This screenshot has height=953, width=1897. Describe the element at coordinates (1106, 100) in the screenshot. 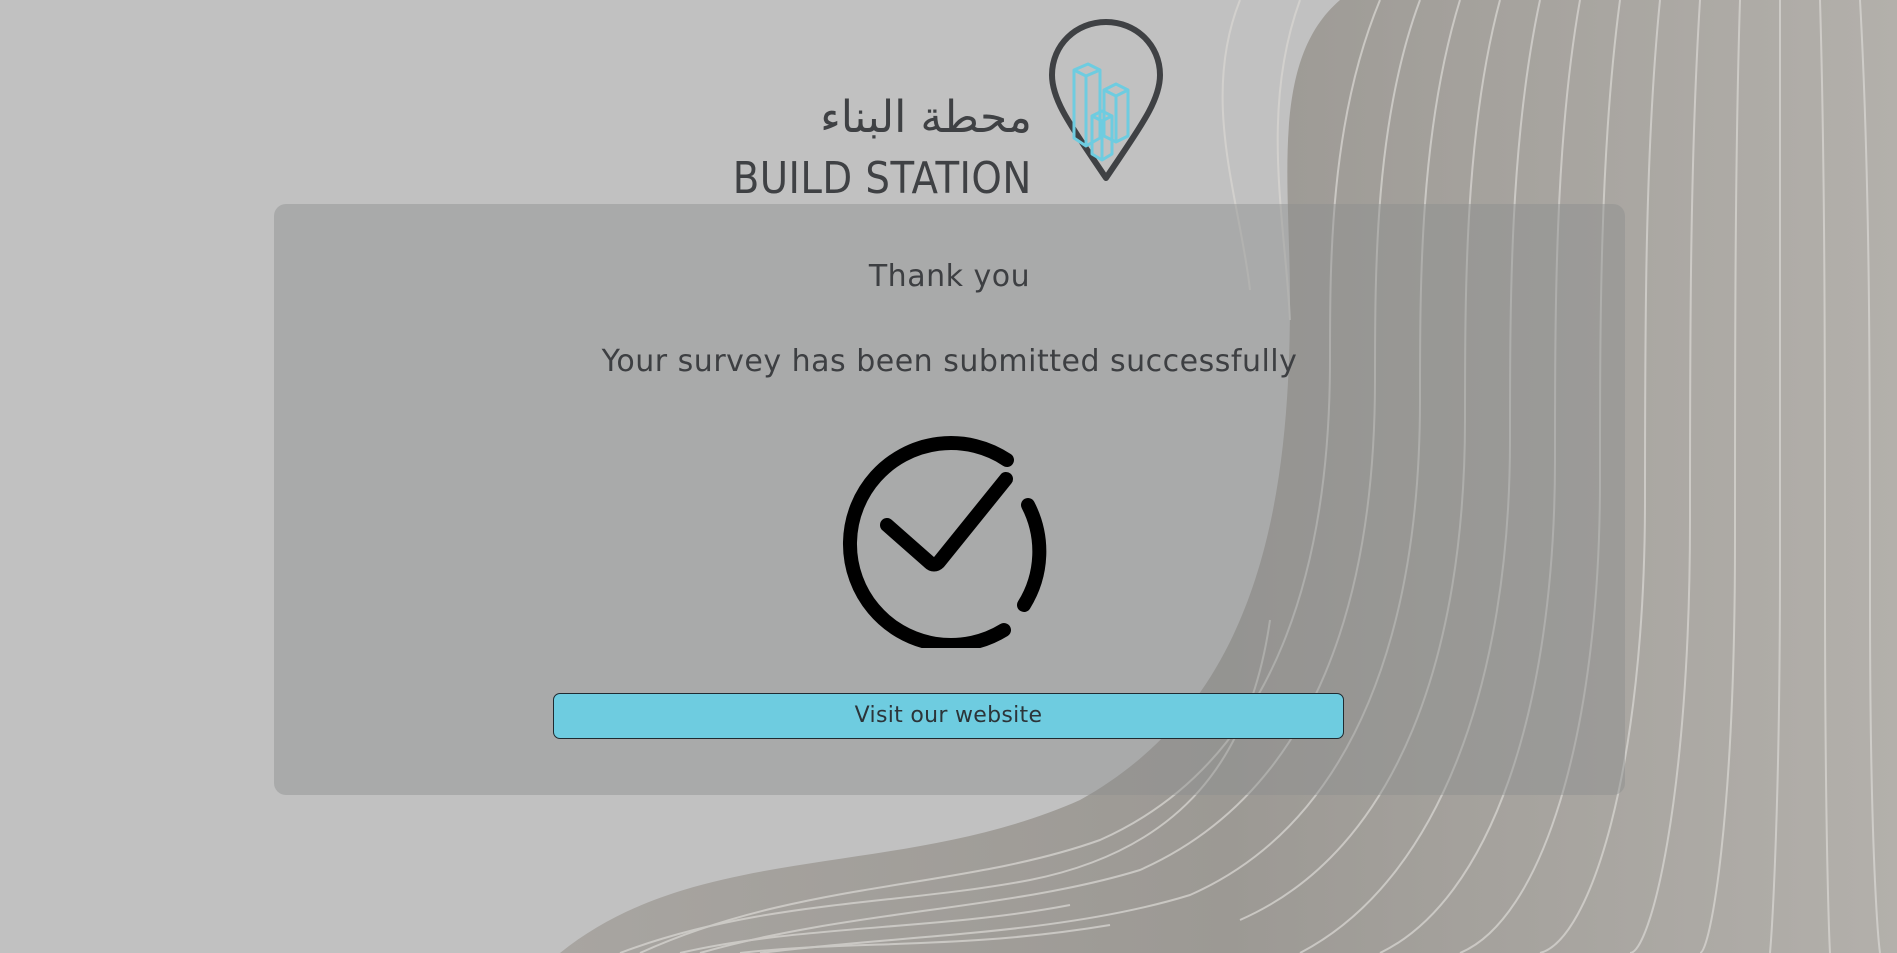

I see `map-pin-buildings-icon` at that location.